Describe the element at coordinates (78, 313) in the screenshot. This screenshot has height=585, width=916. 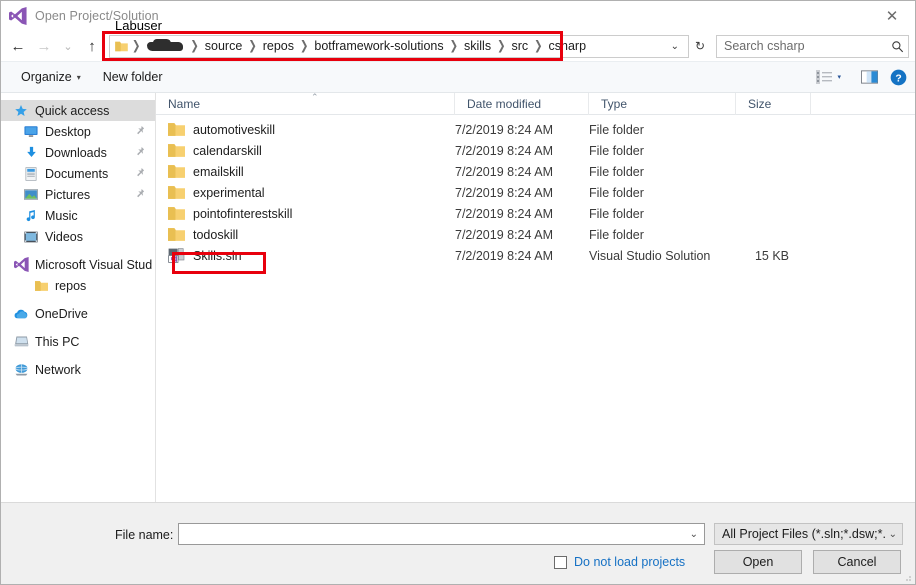
I see `sidebar-item-onedrive: OneDrive` at that location.